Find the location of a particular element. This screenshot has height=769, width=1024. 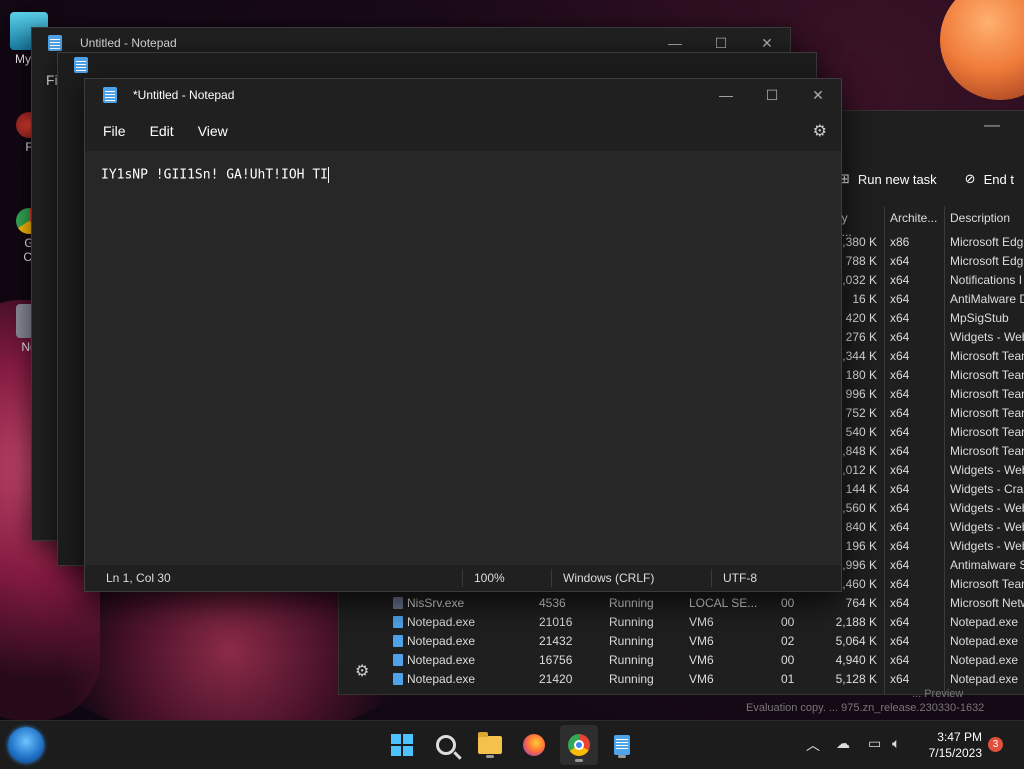

process-cpu: 01 is located at coordinates (788, 678).